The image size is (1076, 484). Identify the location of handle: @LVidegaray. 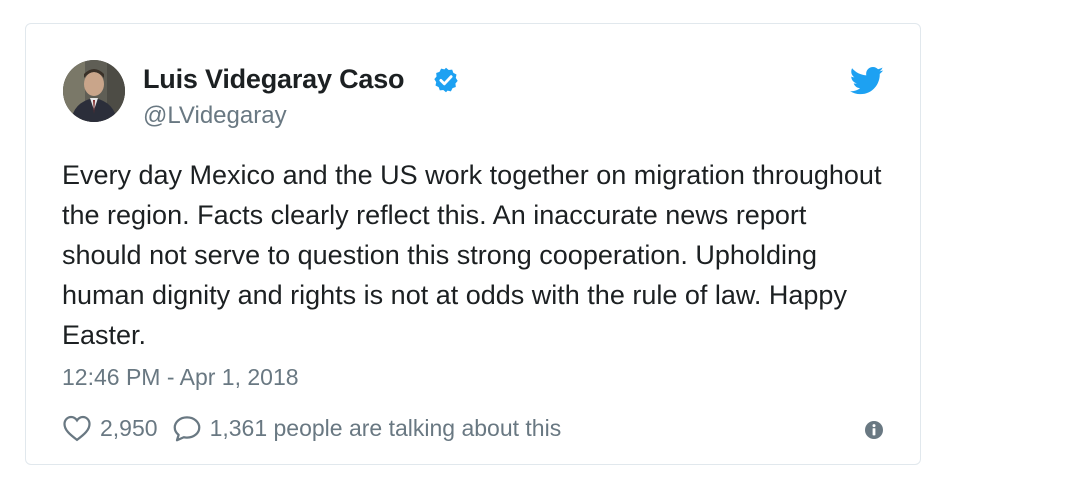
(215, 116).